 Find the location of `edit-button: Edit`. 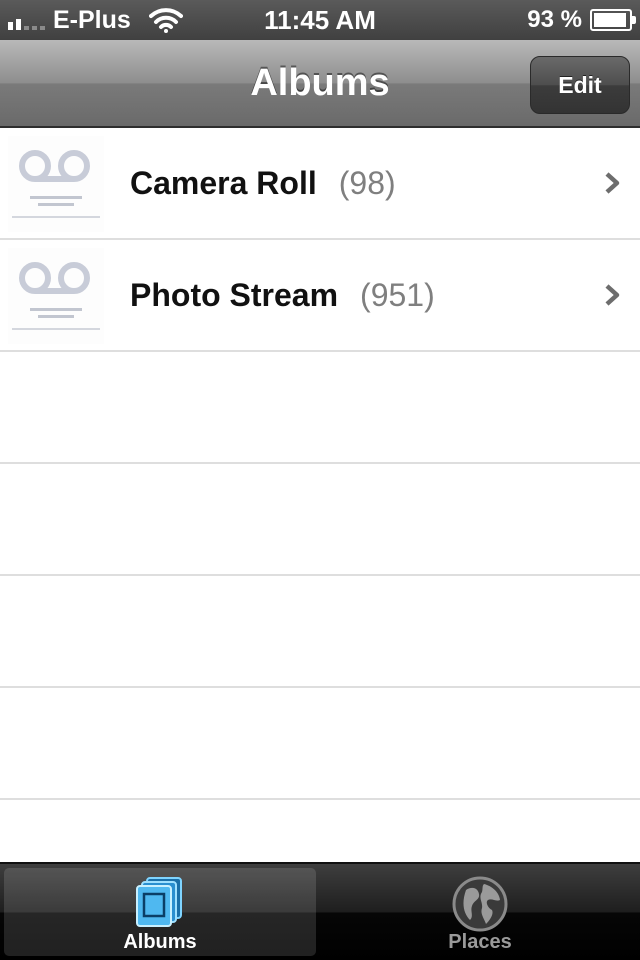

edit-button: Edit is located at coordinates (580, 85).